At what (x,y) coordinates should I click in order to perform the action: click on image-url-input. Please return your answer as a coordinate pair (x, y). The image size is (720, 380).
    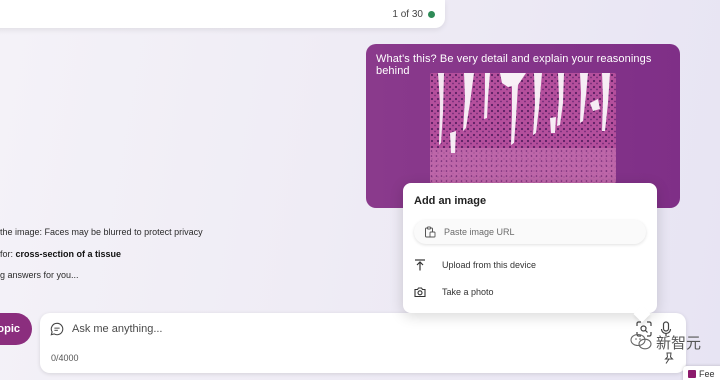
    Looking at the image, I should click on (539, 232).